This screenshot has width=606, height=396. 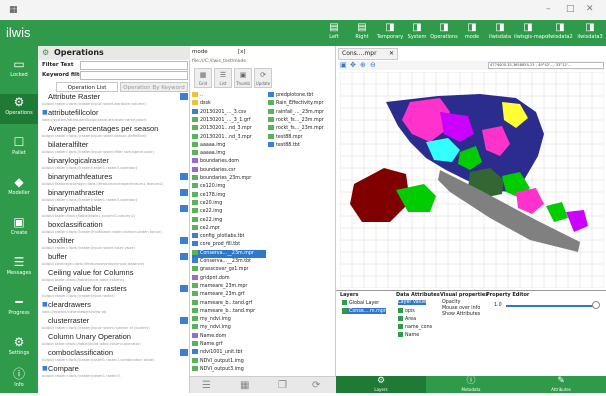 What do you see at coordinates (229, 361) in the screenshot?
I see `catalog-file-item: NDVI_output1.img` at bounding box center [229, 361].